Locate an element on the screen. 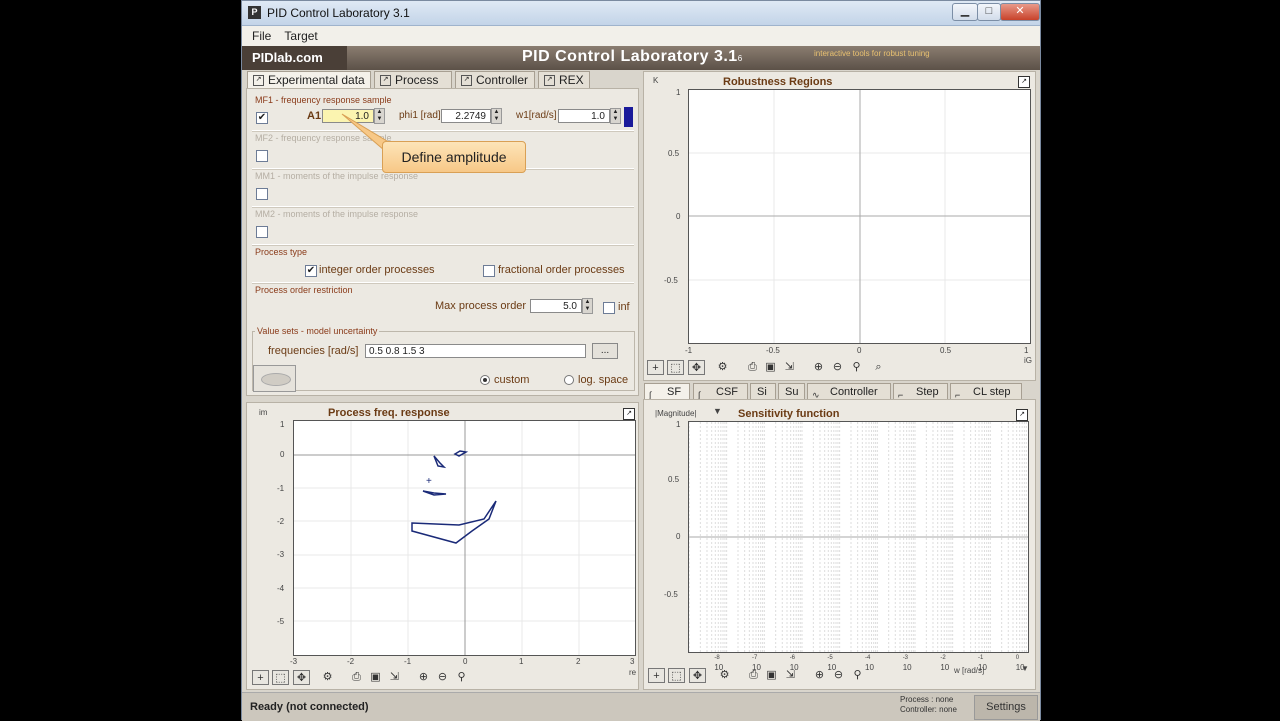 This screenshot has width=1280, height=721. max-order-spinner: ▲ ▼ is located at coordinates (587, 306).